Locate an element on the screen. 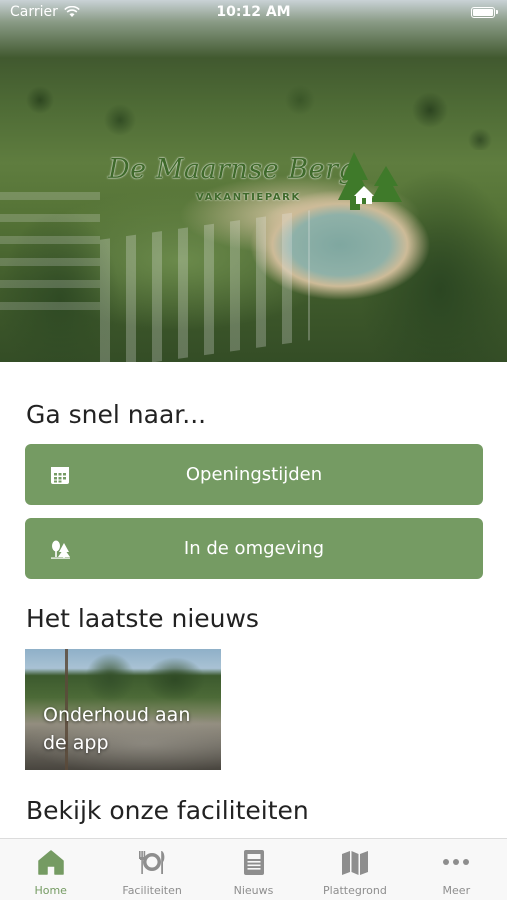  status-time: 10:12 AM is located at coordinates (253, 12).